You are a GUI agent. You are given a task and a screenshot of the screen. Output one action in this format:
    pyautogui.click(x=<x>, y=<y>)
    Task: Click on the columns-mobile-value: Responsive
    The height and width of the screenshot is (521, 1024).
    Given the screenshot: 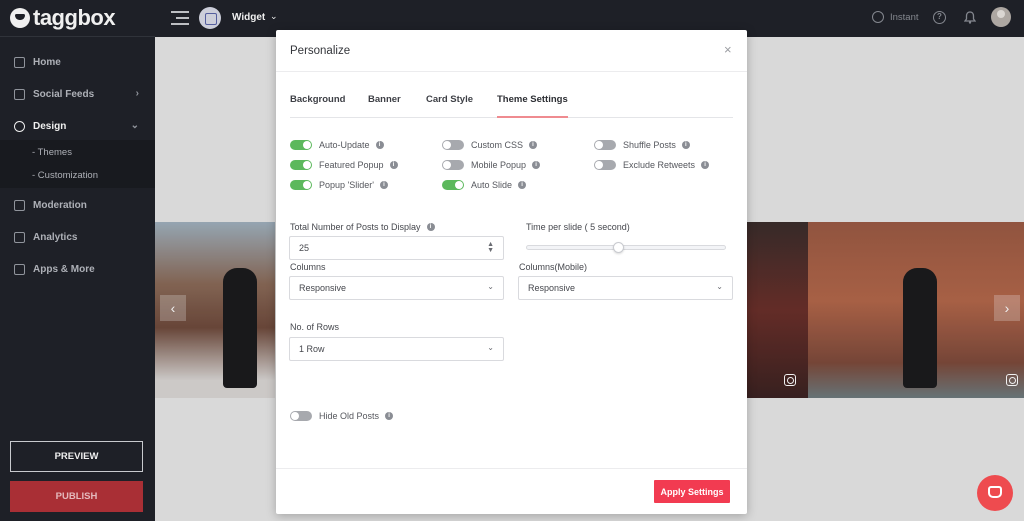 What is the action you would take?
    pyautogui.click(x=552, y=288)
    